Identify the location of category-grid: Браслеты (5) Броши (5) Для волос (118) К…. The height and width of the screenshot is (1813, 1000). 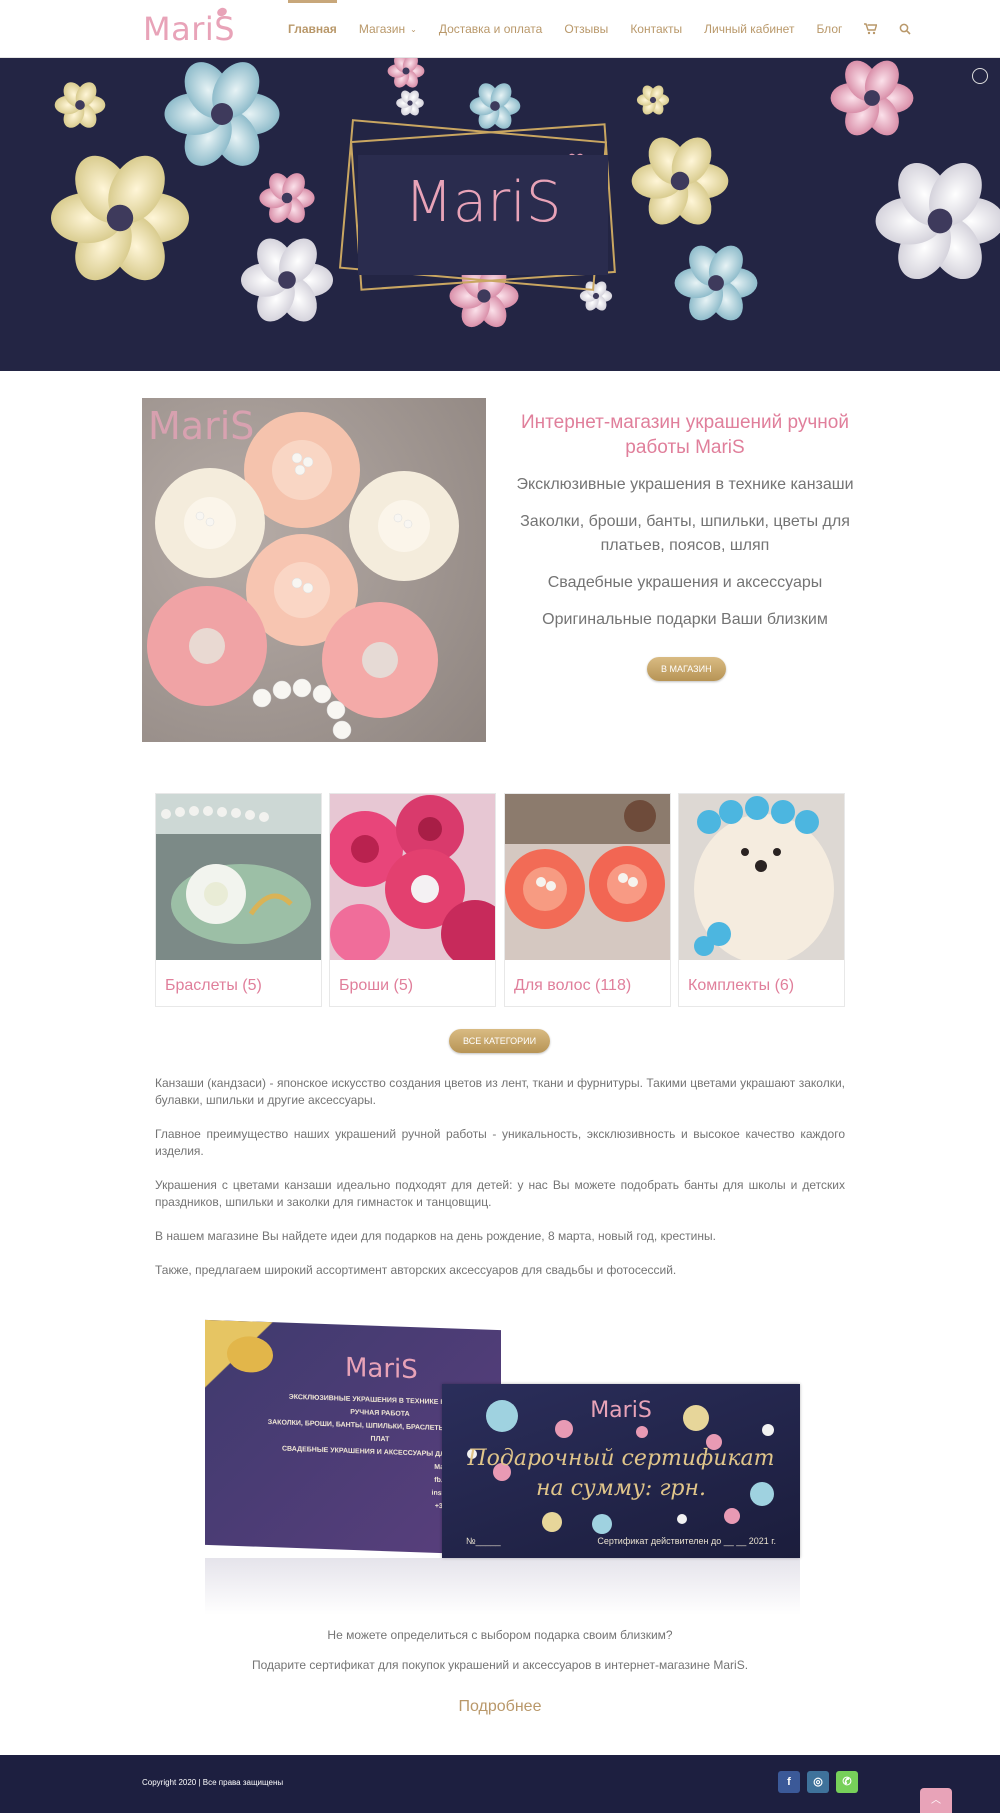
(500, 900).